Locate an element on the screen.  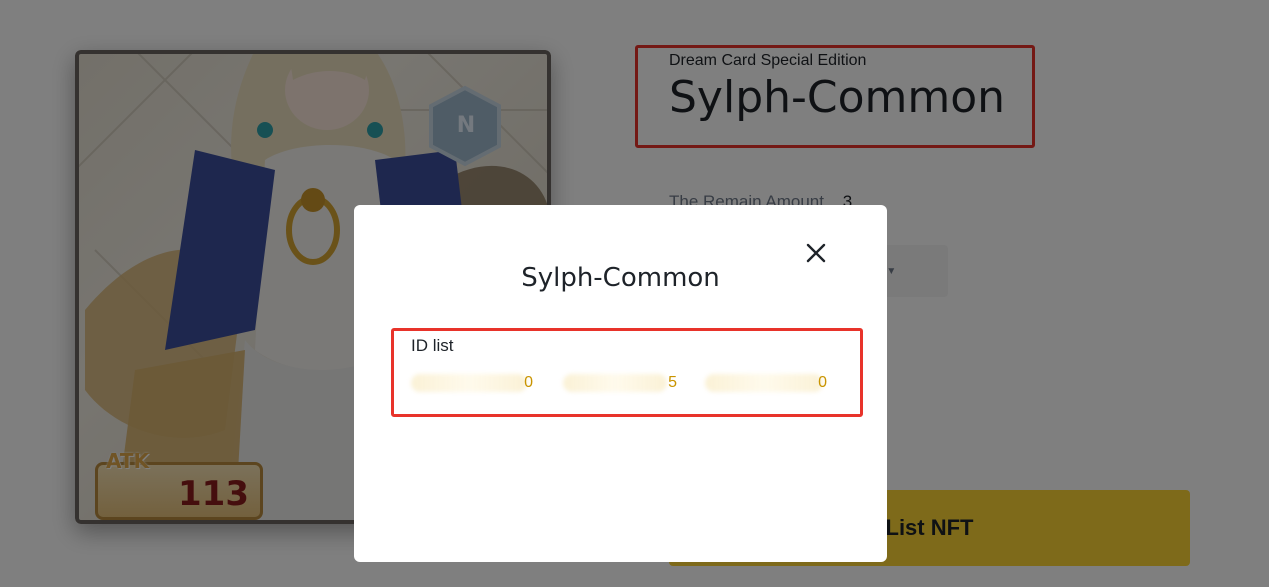
annotation-box-id-list is located at coordinates (627, 372).